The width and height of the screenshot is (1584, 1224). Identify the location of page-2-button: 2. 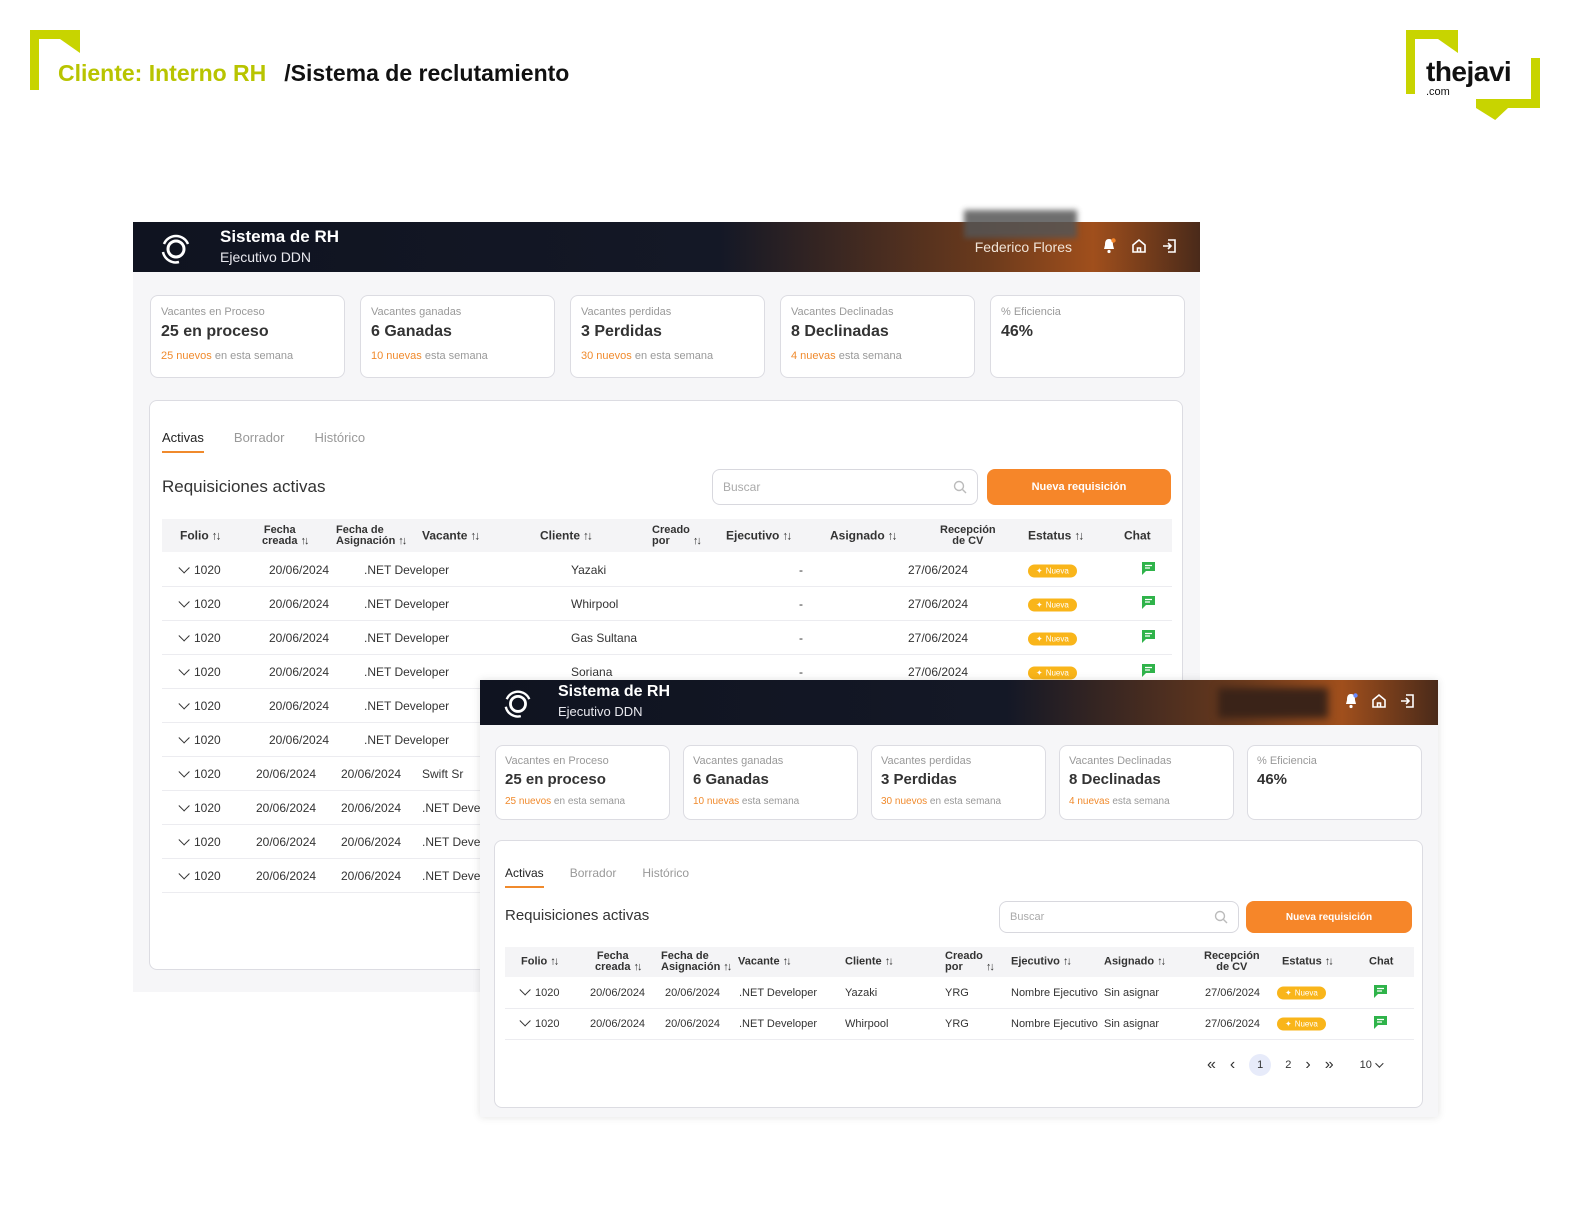
(1288, 1065).